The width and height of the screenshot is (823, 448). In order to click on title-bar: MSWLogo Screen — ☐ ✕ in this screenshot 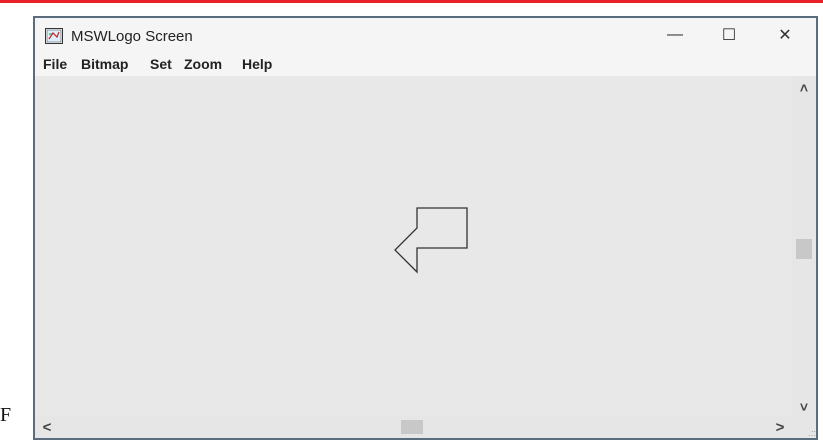, I will do `click(425, 36)`.